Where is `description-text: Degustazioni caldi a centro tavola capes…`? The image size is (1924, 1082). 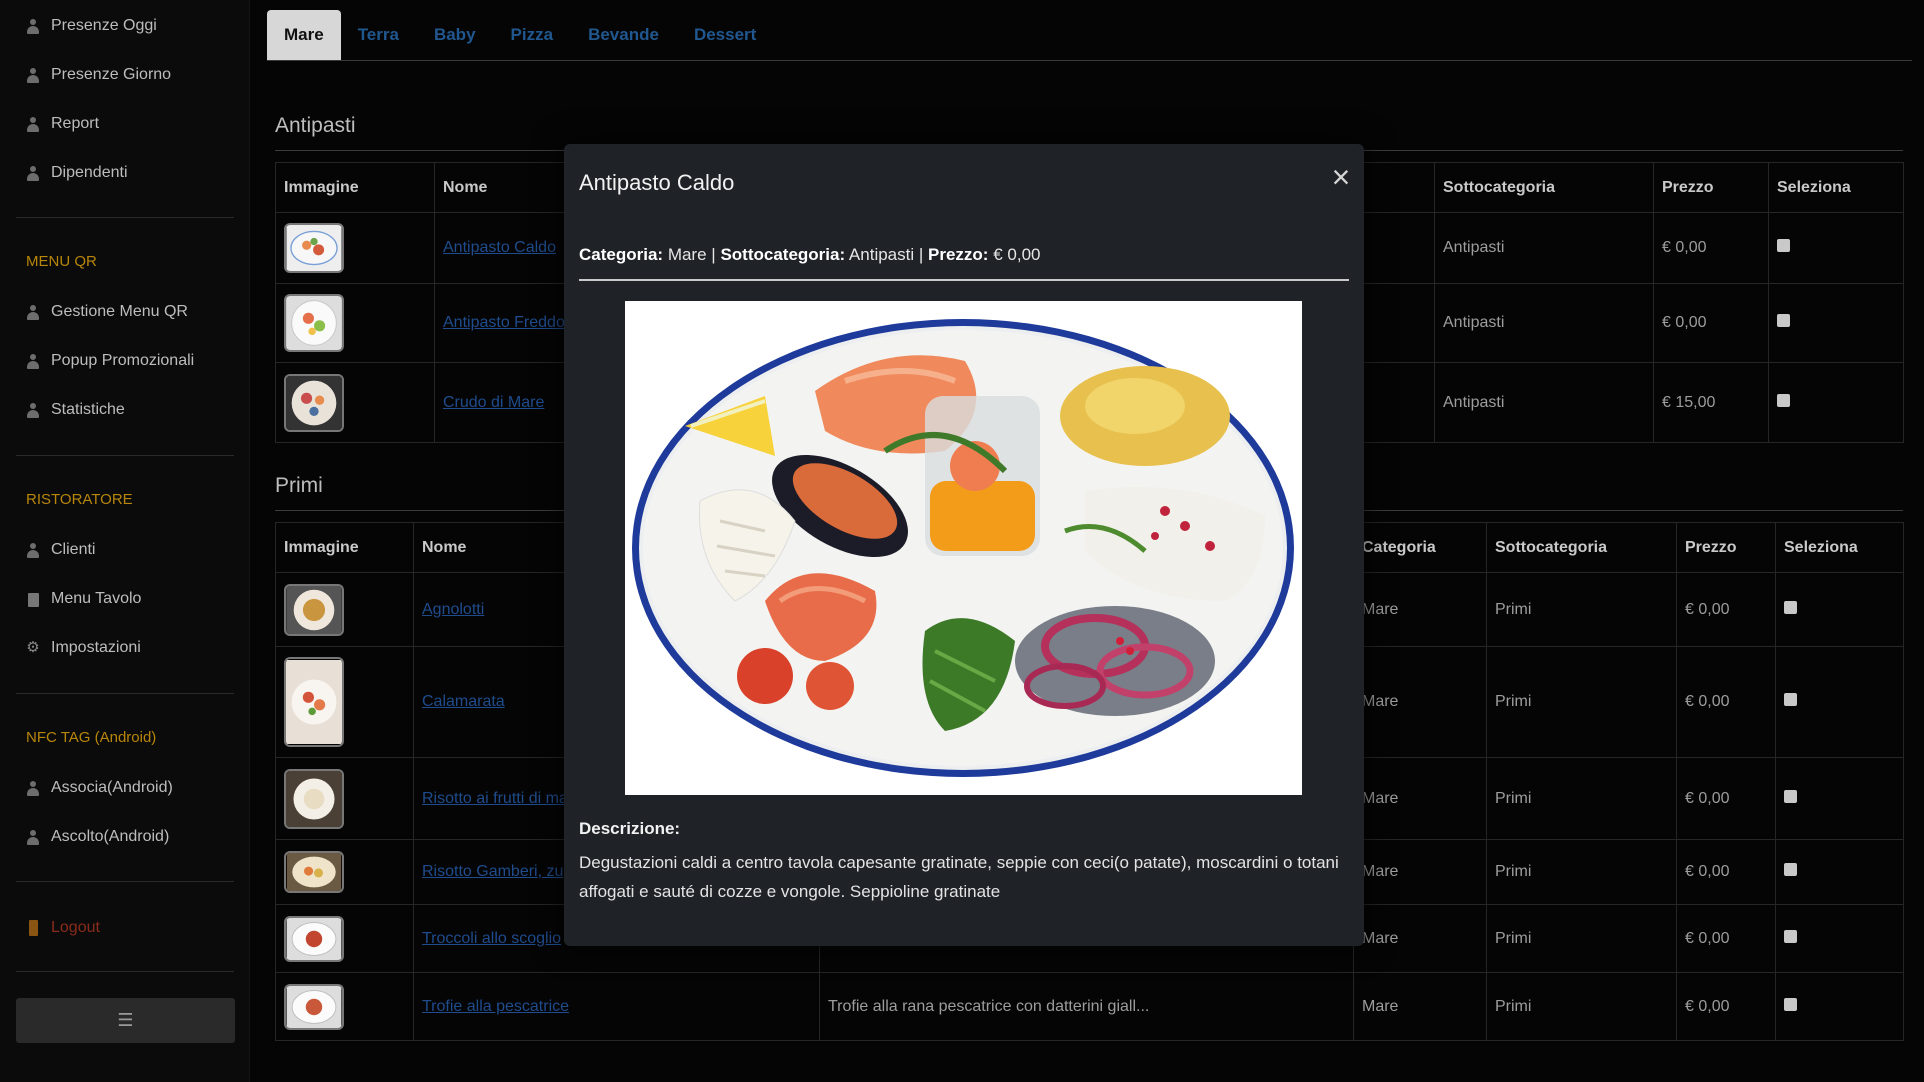 description-text: Degustazioni caldi a centro tavola capes… is located at coordinates (959, 877).